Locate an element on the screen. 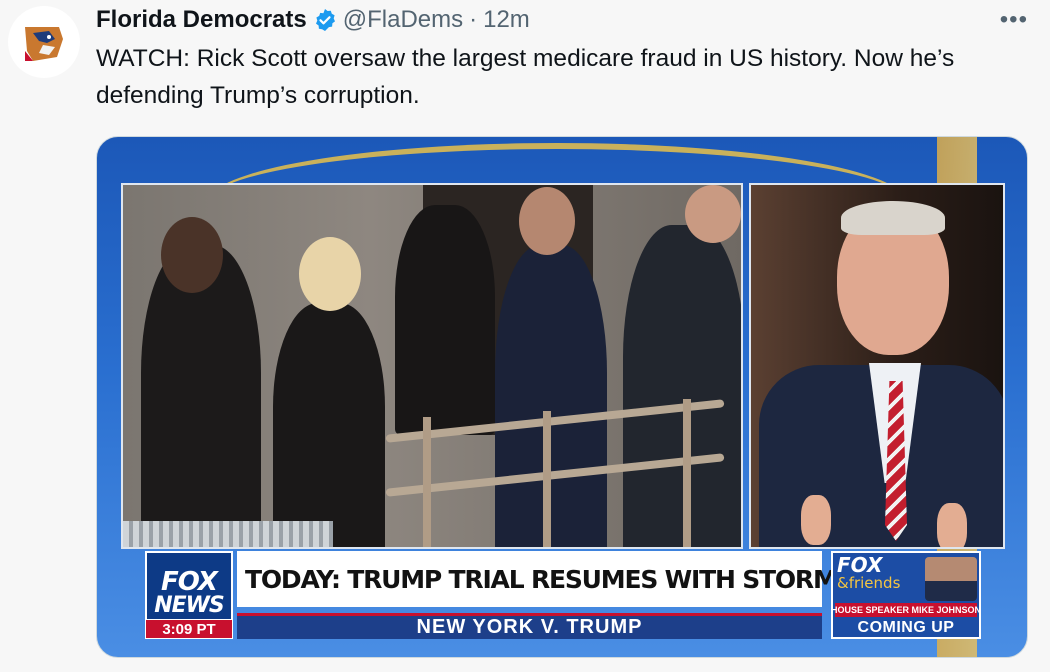 This screenshot has width=1050, height=672. author-name: Florida Democrats is located at coordinates (201, 20).